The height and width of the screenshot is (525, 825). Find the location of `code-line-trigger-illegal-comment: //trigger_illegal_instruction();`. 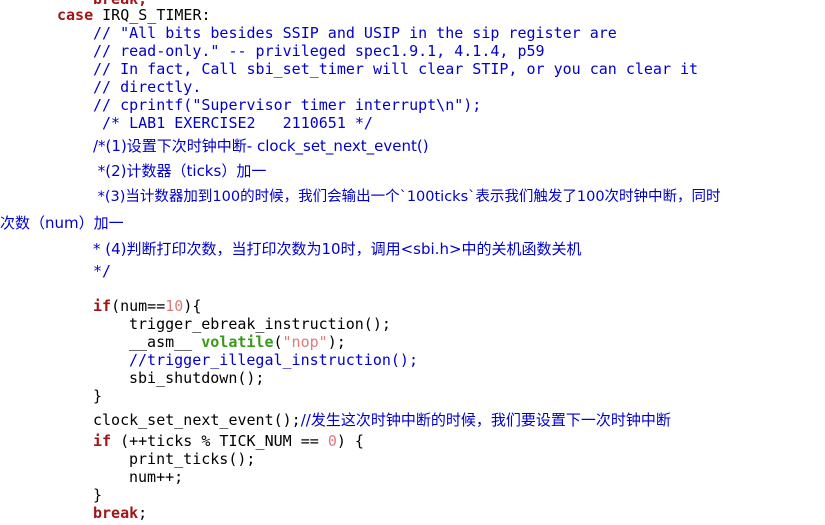

code-line-trigger-illegal-comment: //trigger_illegal_instruction(); is located at coordinates (273, 360).